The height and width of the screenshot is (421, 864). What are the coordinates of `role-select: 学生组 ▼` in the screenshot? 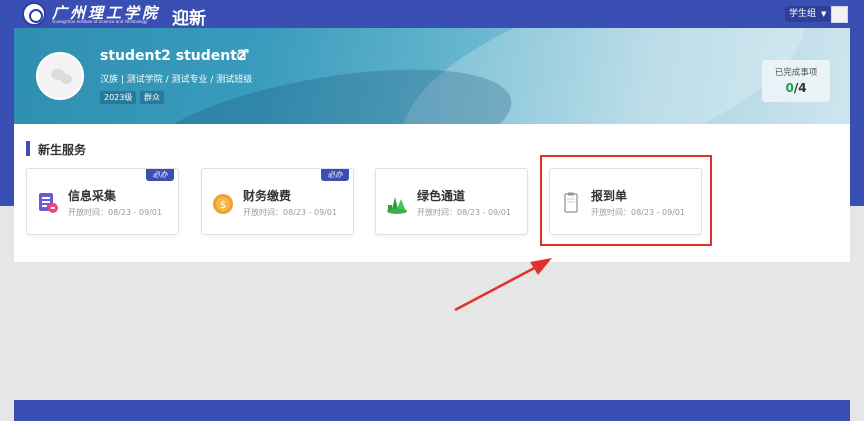 It's located at (808, 14).